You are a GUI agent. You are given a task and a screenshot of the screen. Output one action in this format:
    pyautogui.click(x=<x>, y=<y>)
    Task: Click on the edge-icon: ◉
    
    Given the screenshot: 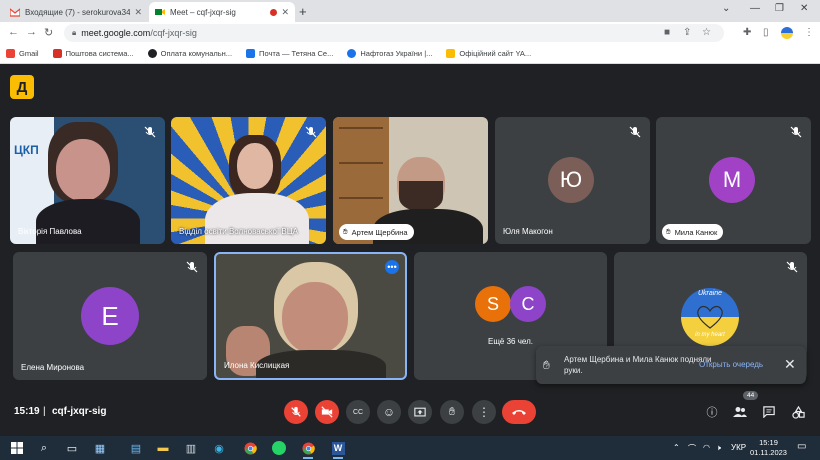 What is the action you would take?
    pyautogui.click(x=219, y=448)
    